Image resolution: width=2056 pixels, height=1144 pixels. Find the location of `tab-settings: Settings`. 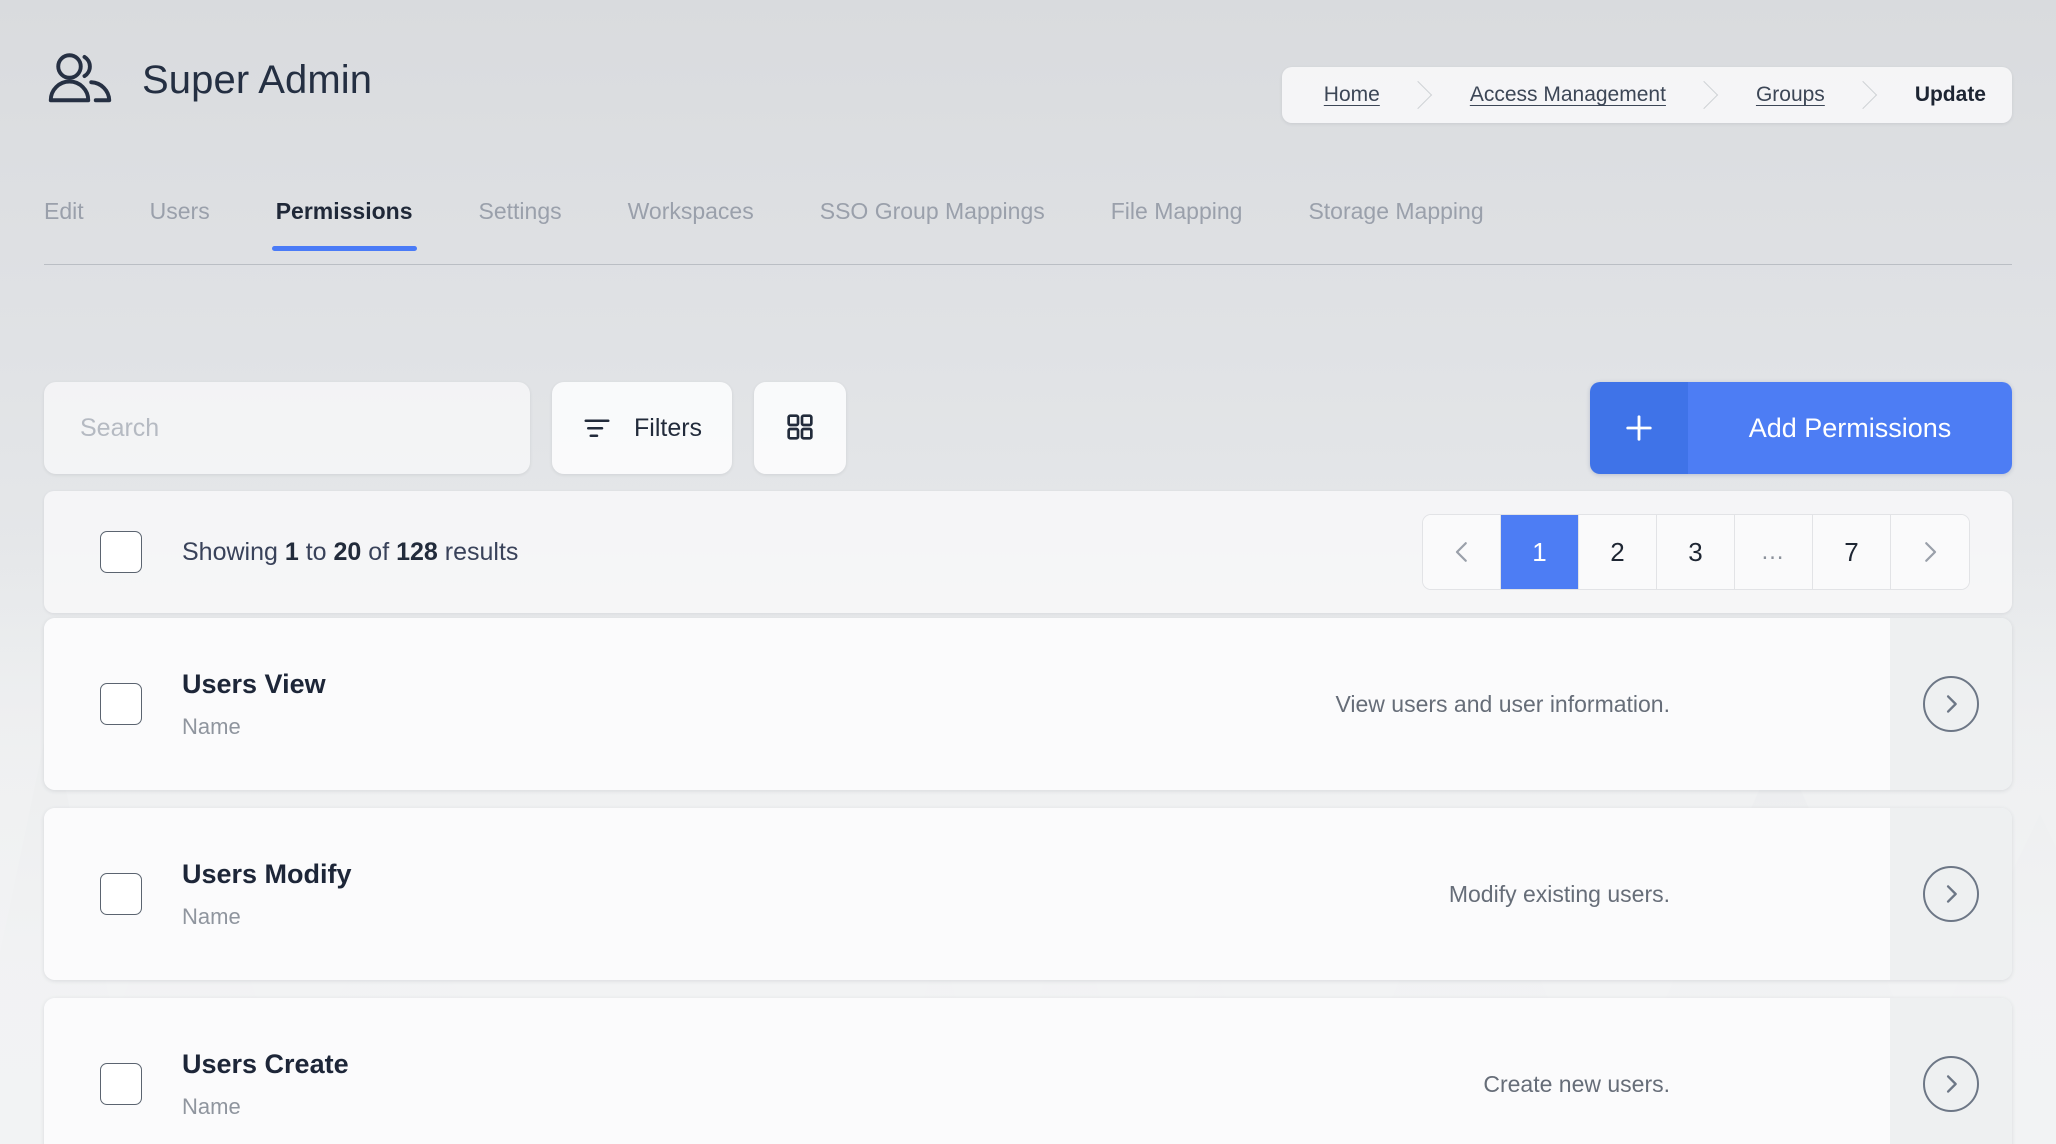

tab-settings: Settings is located at coordinates (520, 220).